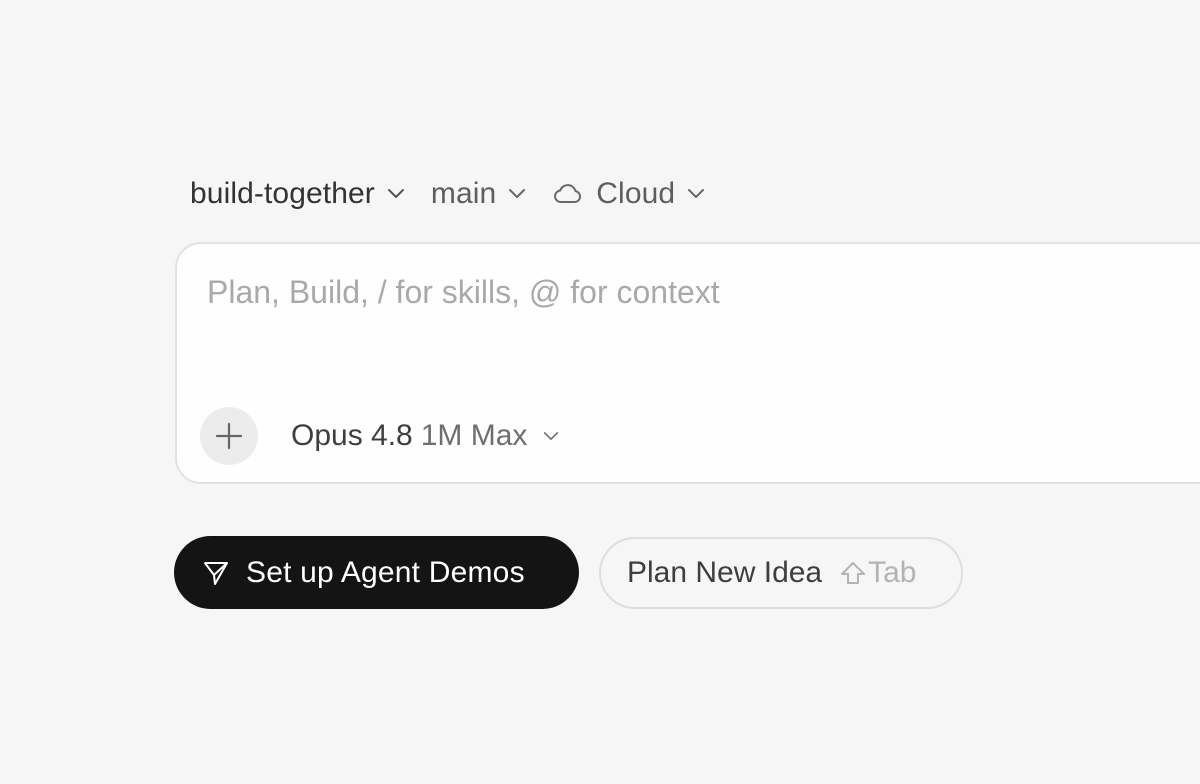  I want to click on secondary-action-label: Plan New Idea, so click(725, 572).